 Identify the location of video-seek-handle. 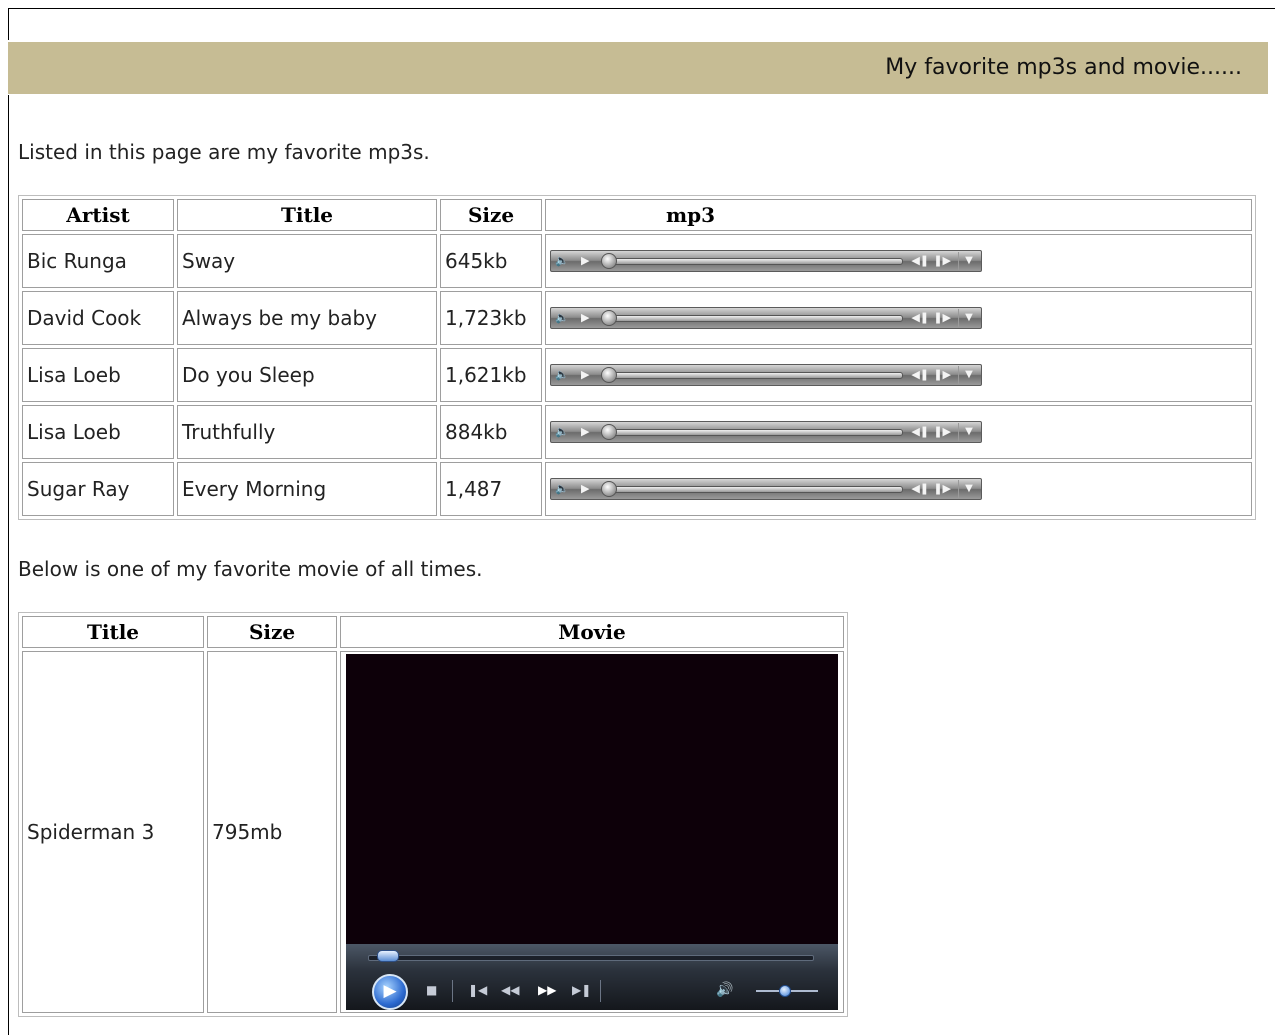
(387, 956).